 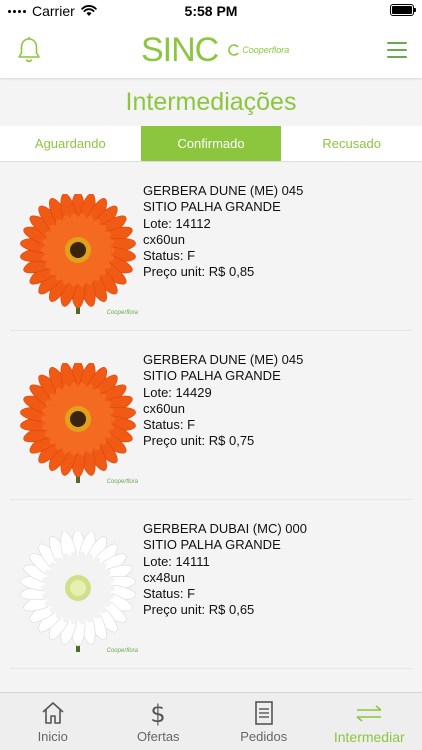 What do you see at coordinates (211, 102) in the screenshot?
I see `page-title: Intermediações` at bounding box center [211, 102].